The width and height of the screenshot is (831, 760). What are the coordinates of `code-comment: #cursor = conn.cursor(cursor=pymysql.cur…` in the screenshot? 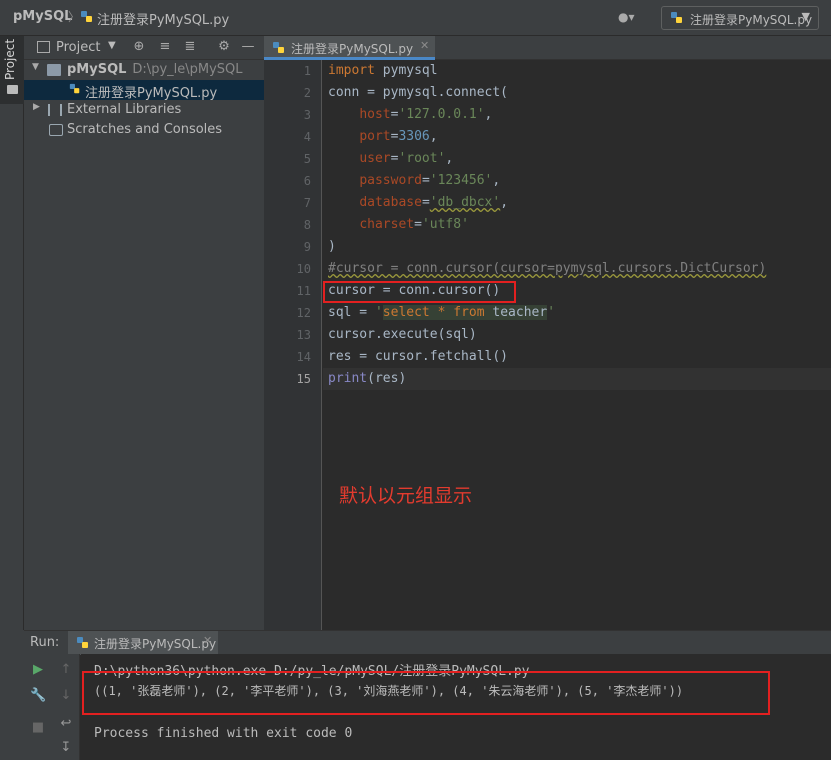 It's located at (547, 268).